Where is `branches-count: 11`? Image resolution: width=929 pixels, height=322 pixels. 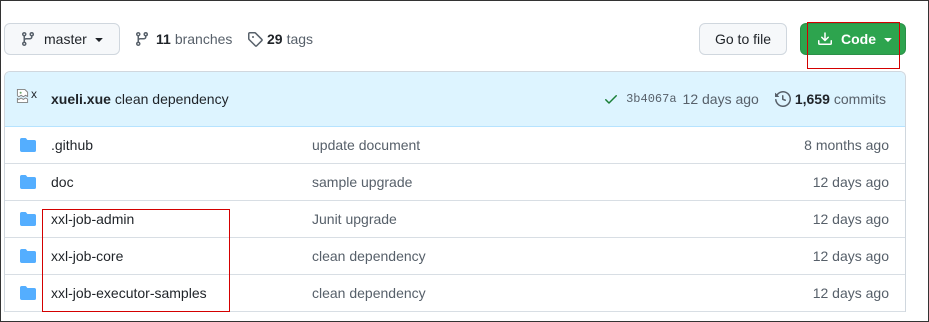
branches-count: 11 is located at coordinates (163, 39).